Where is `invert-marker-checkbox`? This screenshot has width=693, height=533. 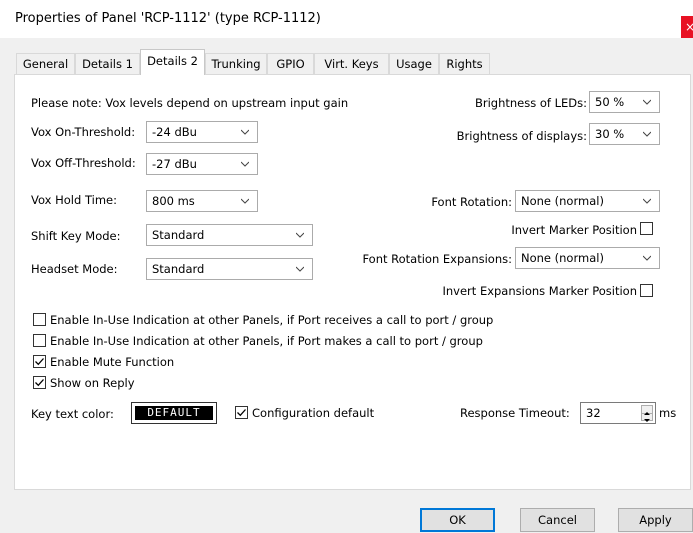
invert-marker-checkbox is located at coordinates (646, 228).